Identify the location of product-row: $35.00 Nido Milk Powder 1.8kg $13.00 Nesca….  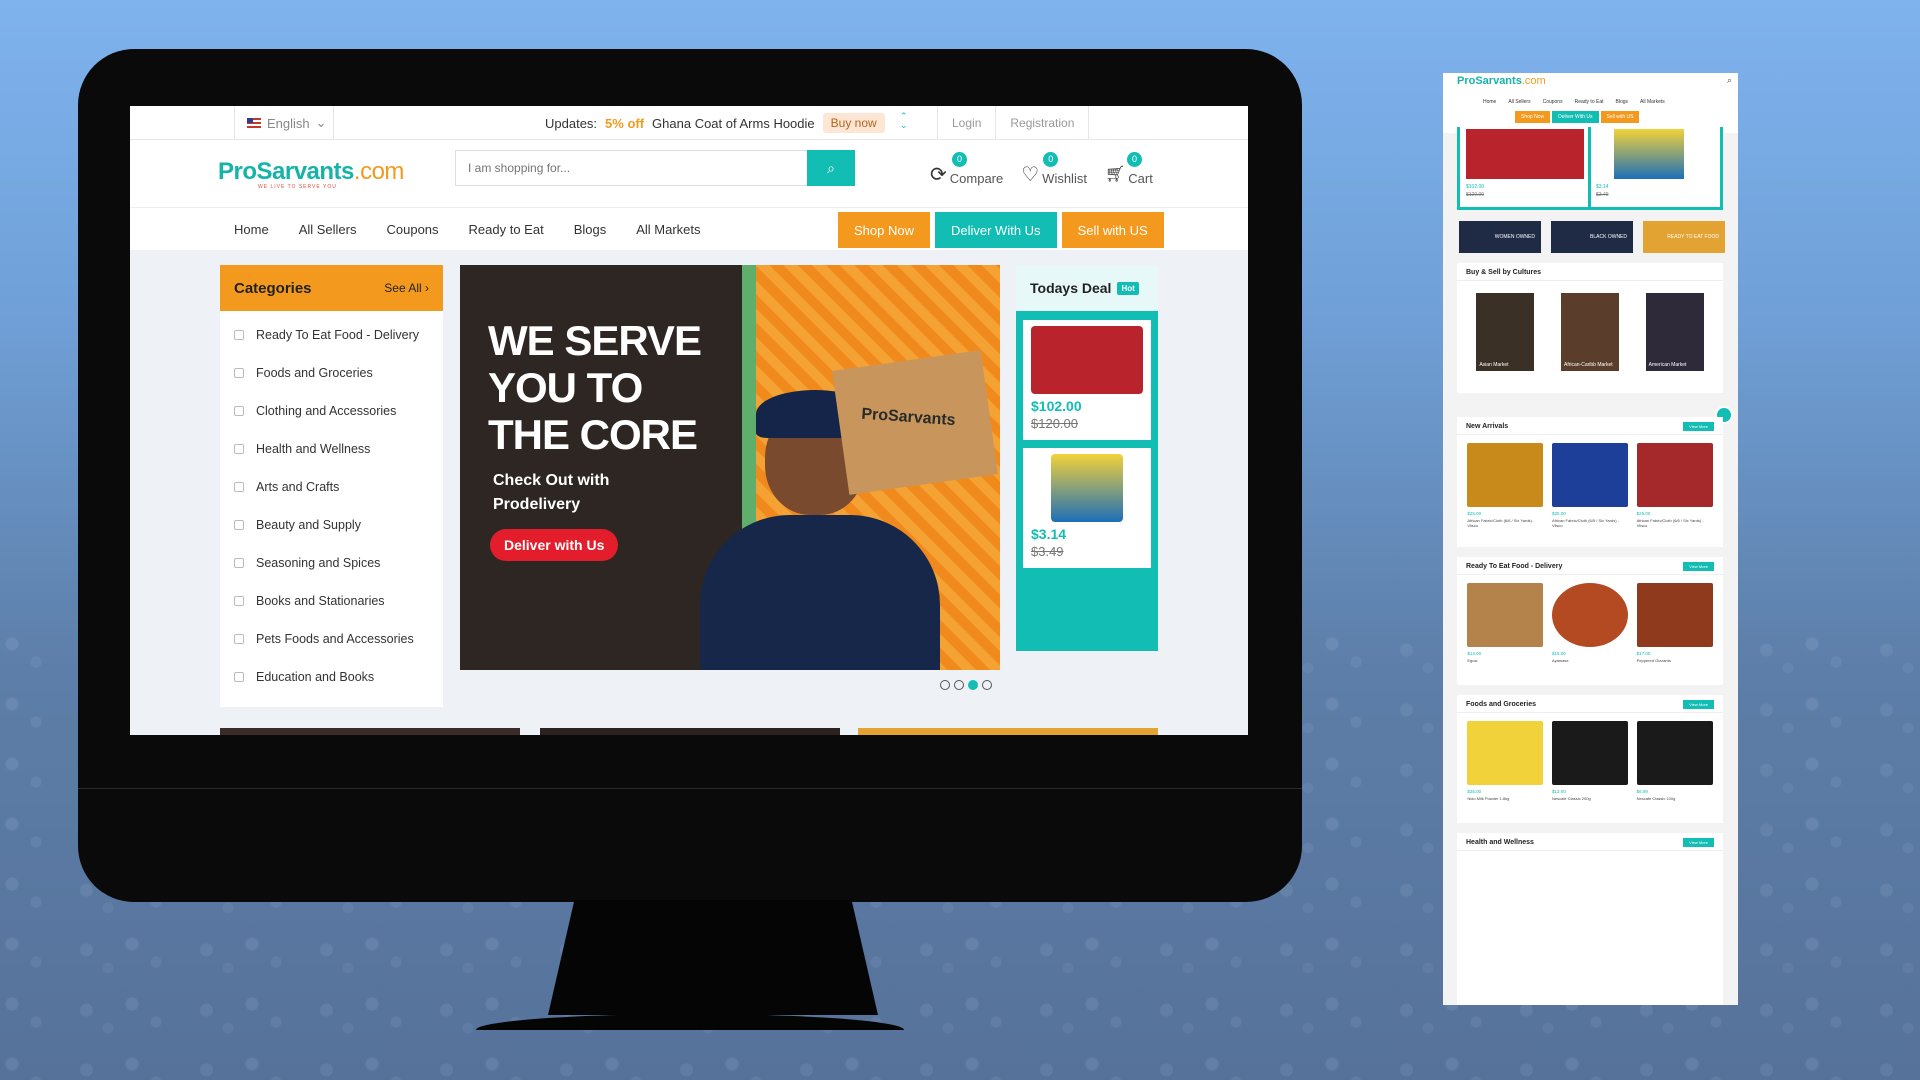
(1590, 757).